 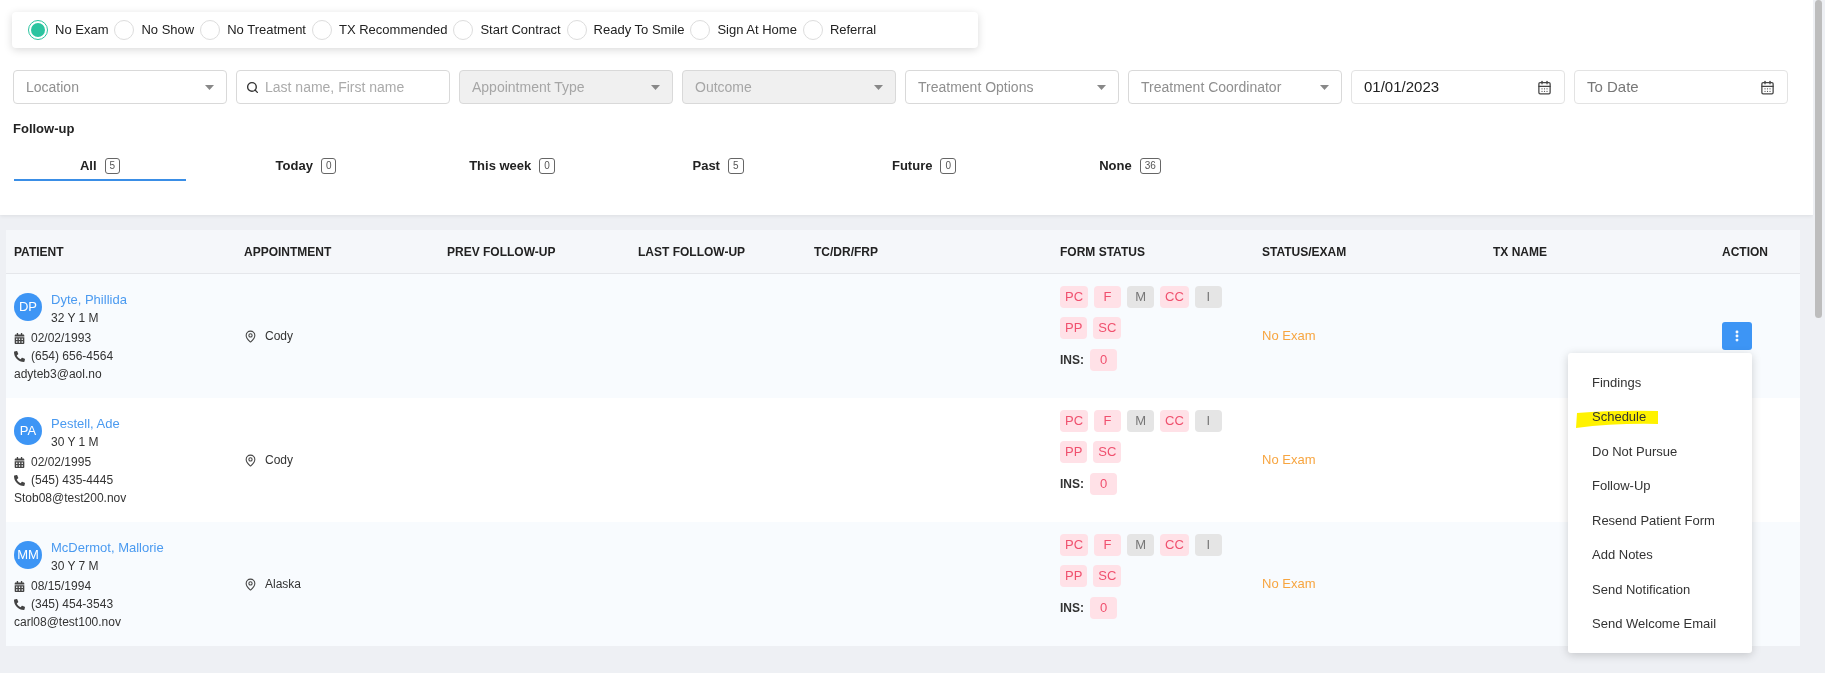 What do you see at coordinates (306, 167) in the screenshot?
I see `followup-tab: Today 0` at bounding box center [306, 167].